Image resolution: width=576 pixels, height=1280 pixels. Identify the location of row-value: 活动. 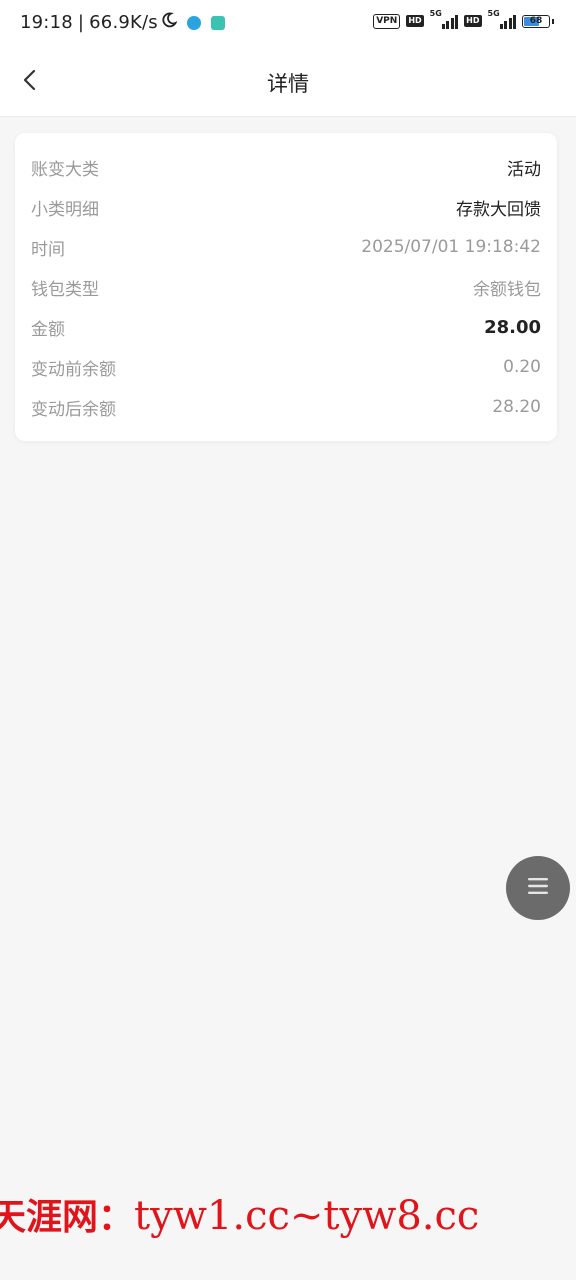
(524, 169).